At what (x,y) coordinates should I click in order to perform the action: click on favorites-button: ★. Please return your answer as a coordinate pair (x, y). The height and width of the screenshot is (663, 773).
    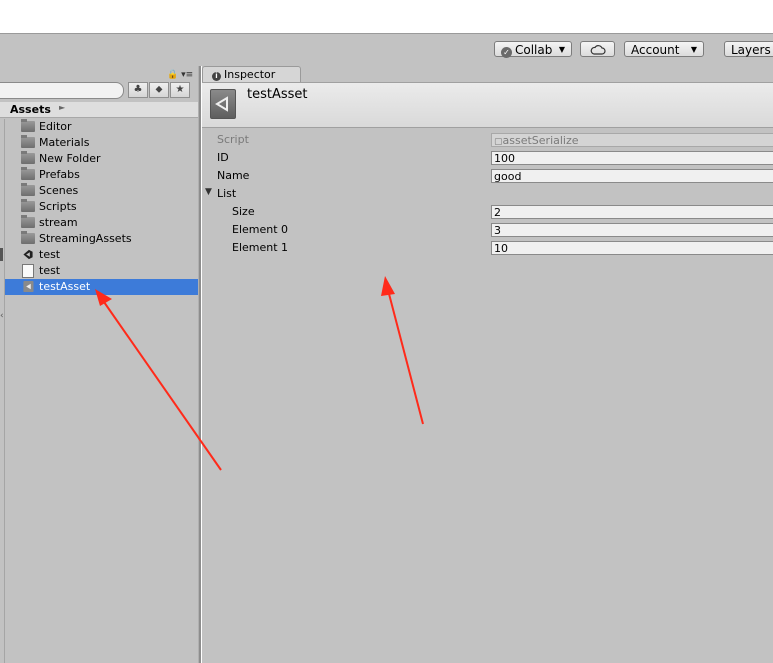
    Looking at the image, I should click on (180, 90).